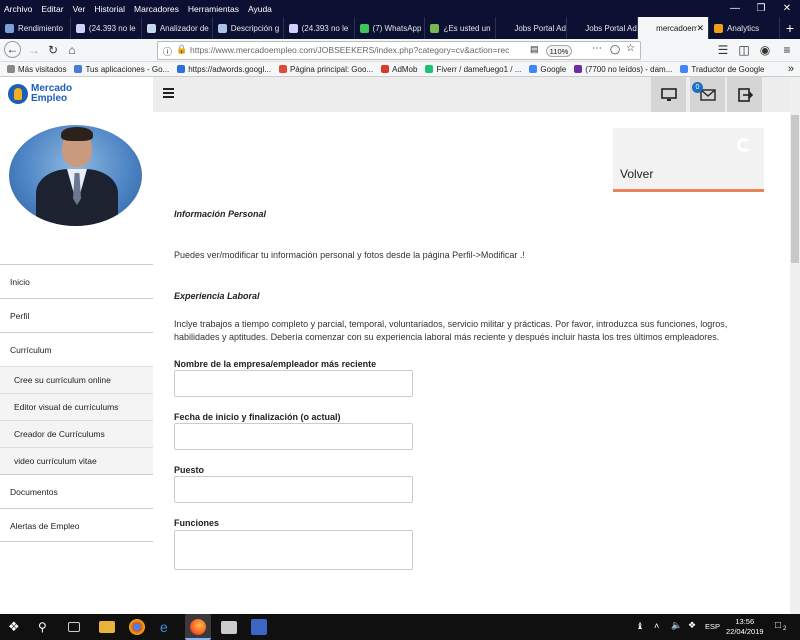 This screenshot has width=800, height=640. I want to click on close-window-icon: ✕, so click(787, 8).